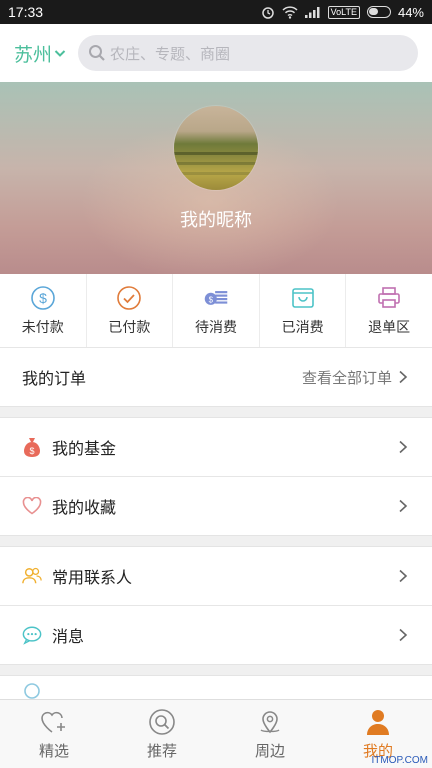  I want to click on order-status-paid: 已付款, so click(130, 310).